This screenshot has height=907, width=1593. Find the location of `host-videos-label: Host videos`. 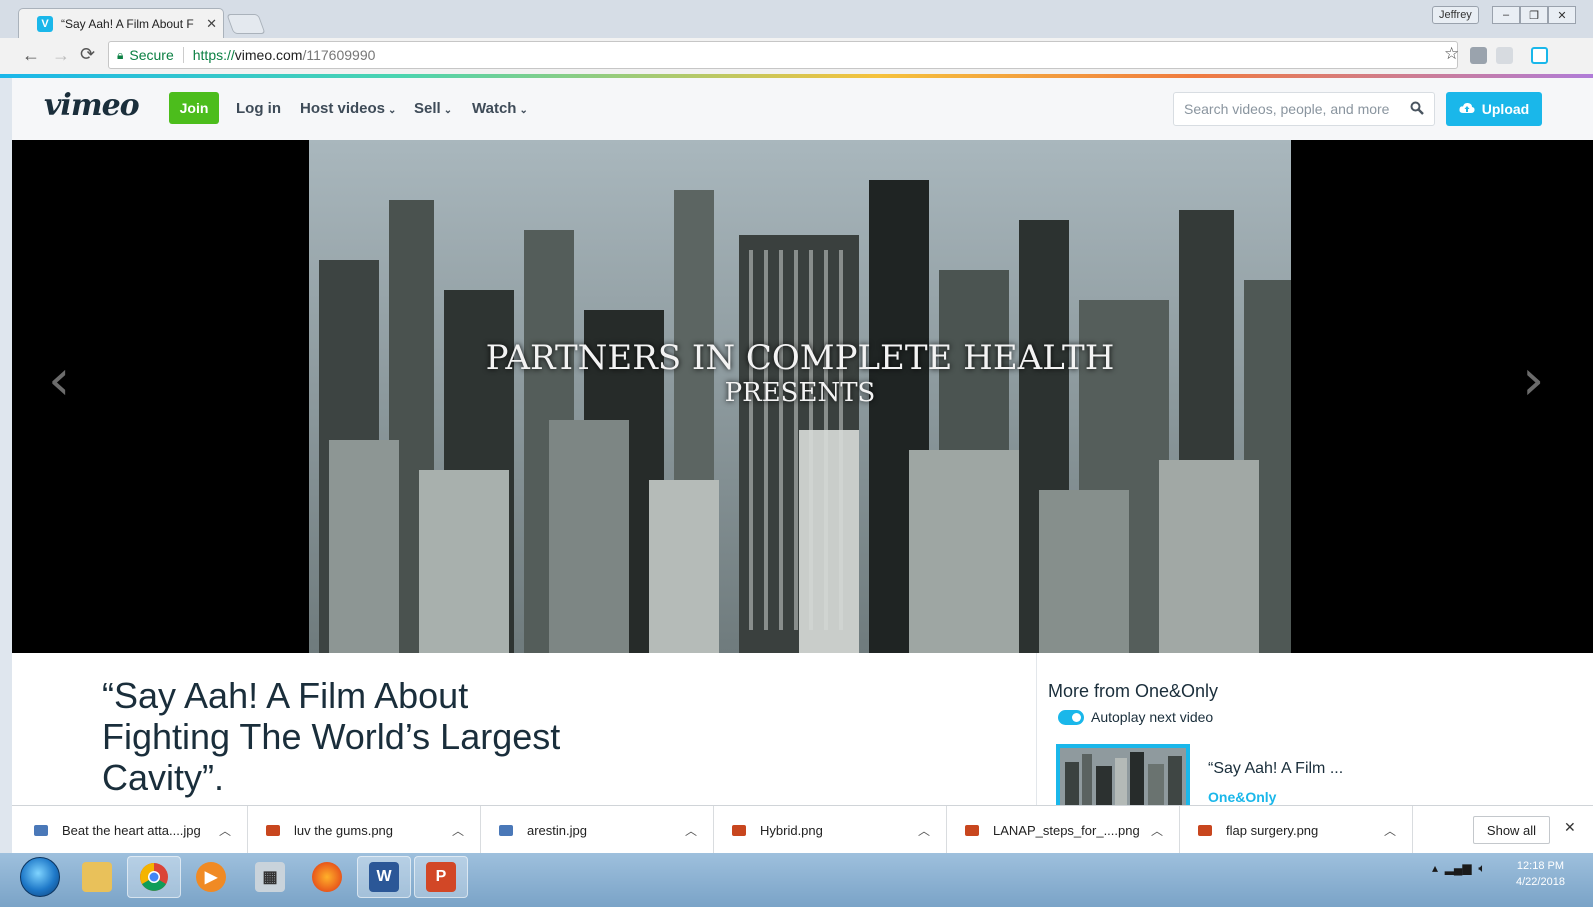

host-videos-label: Host videos is located at coordinates (343, 108).